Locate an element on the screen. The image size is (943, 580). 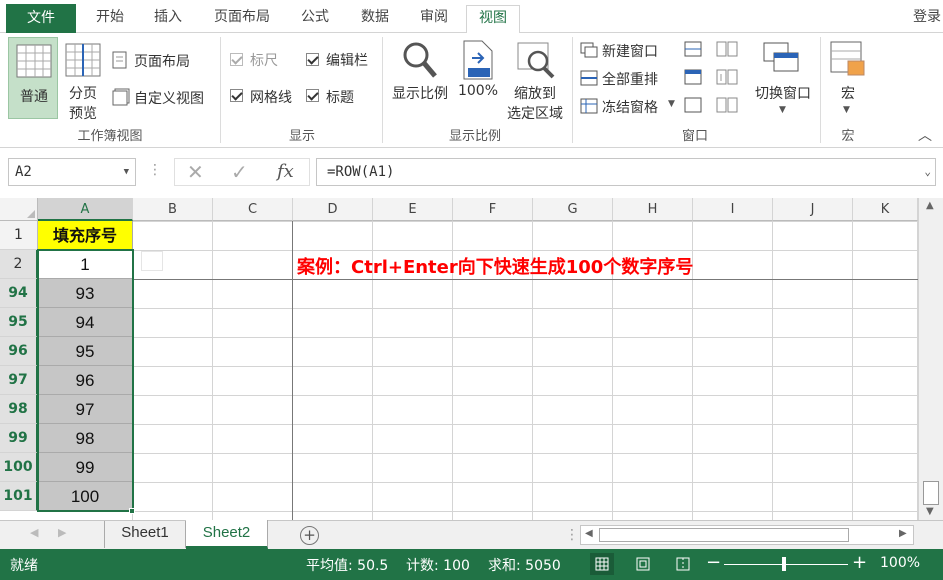
gridlines-checkbox is located at coordinates (236, 95).